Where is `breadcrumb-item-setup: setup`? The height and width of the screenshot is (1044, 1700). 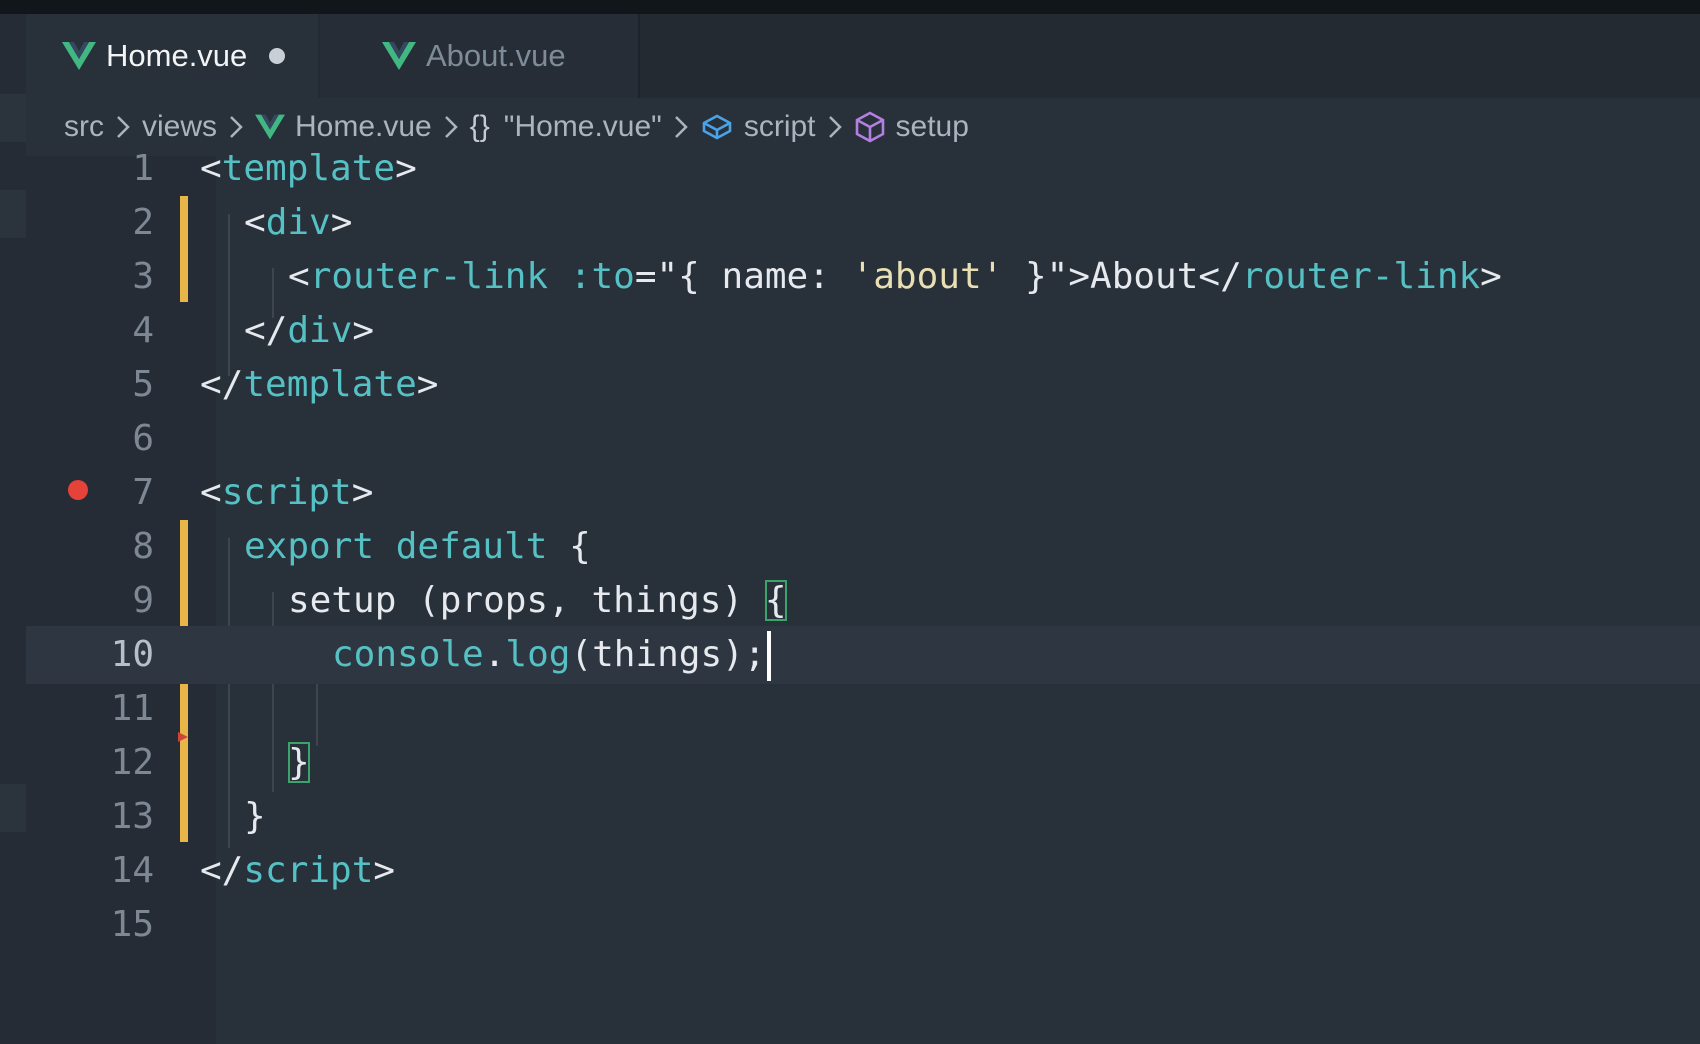 breadcrumb-item-setup: setup is located at coordinates (911, 127).